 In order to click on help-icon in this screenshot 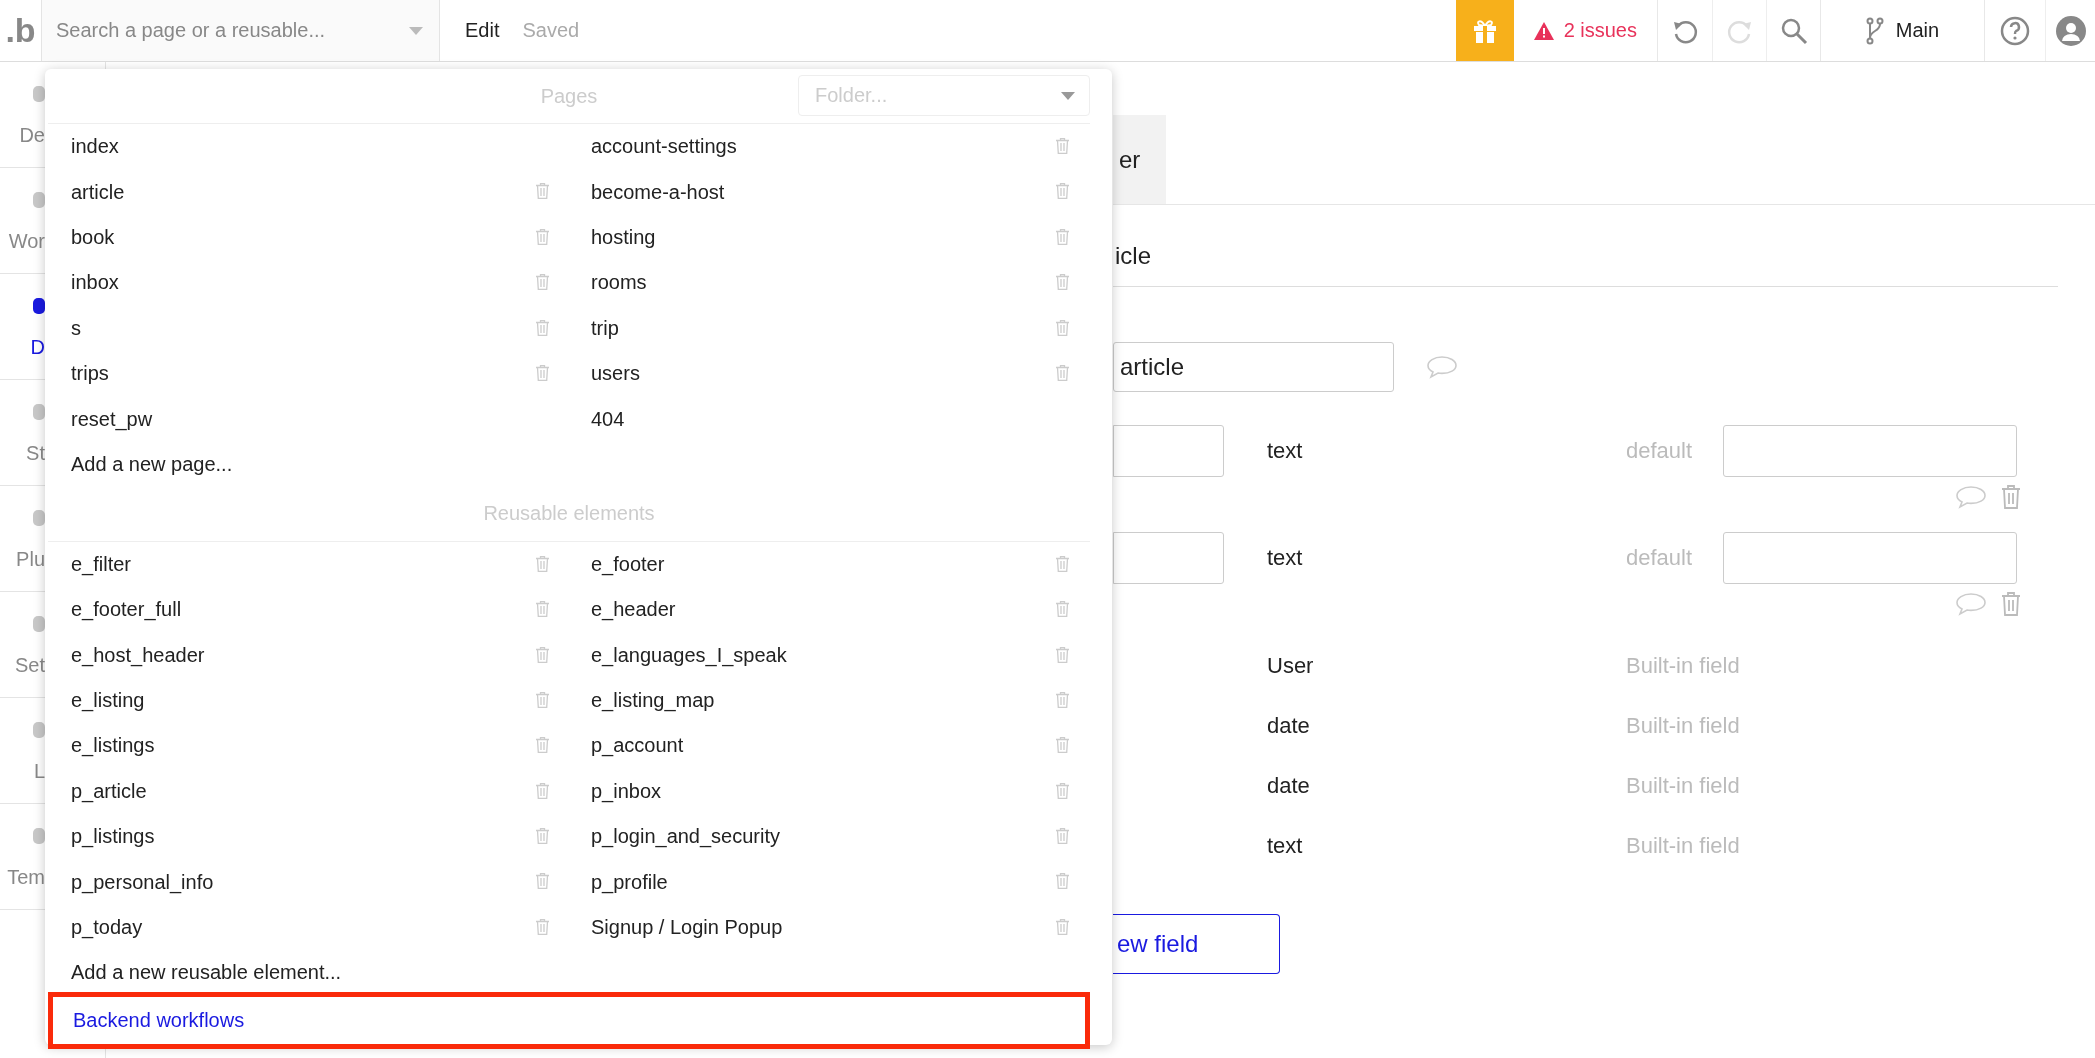, I will do `click(2015, 30)`.